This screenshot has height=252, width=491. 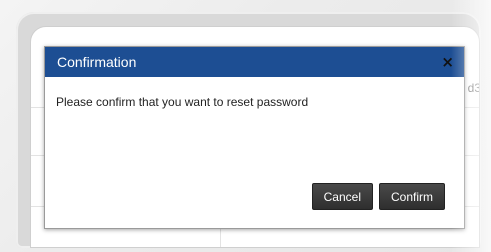 I want to click on dialog-title: Confirmation, so click(x=97, y=62).